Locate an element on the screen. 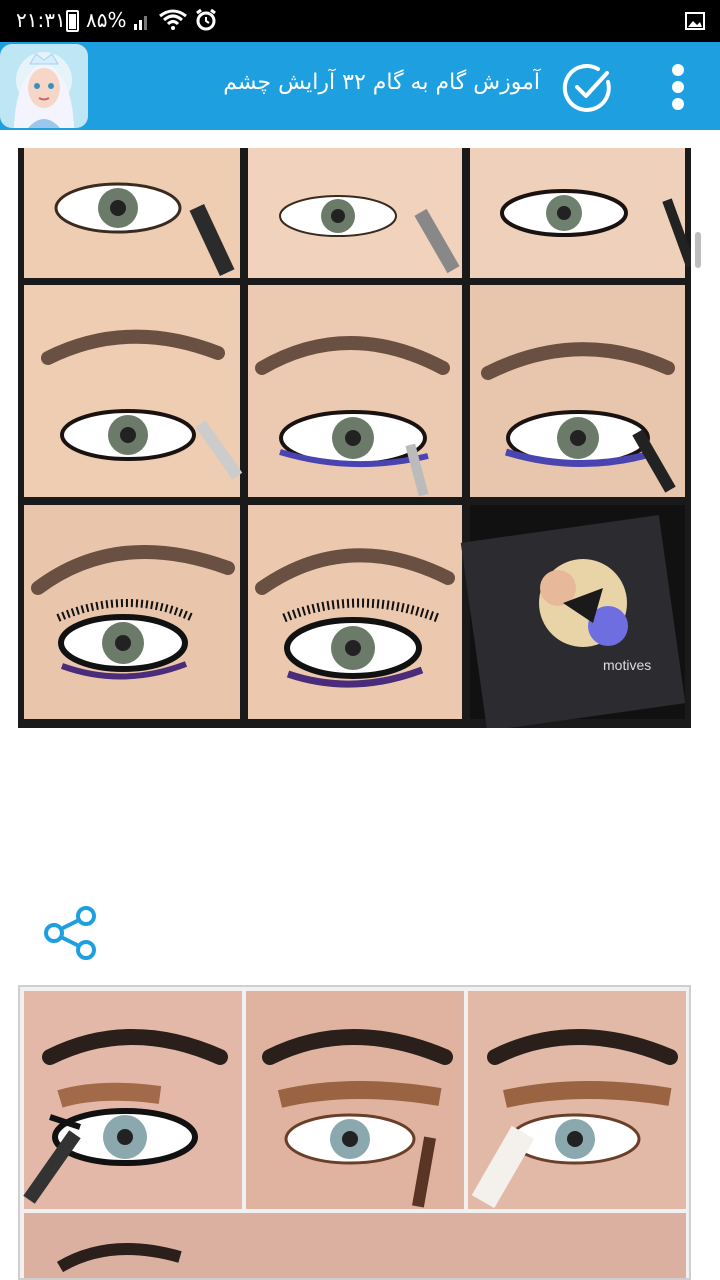 The width and height of the screenshot is (720, 1280). share-button is located at coordinates (71, 933).